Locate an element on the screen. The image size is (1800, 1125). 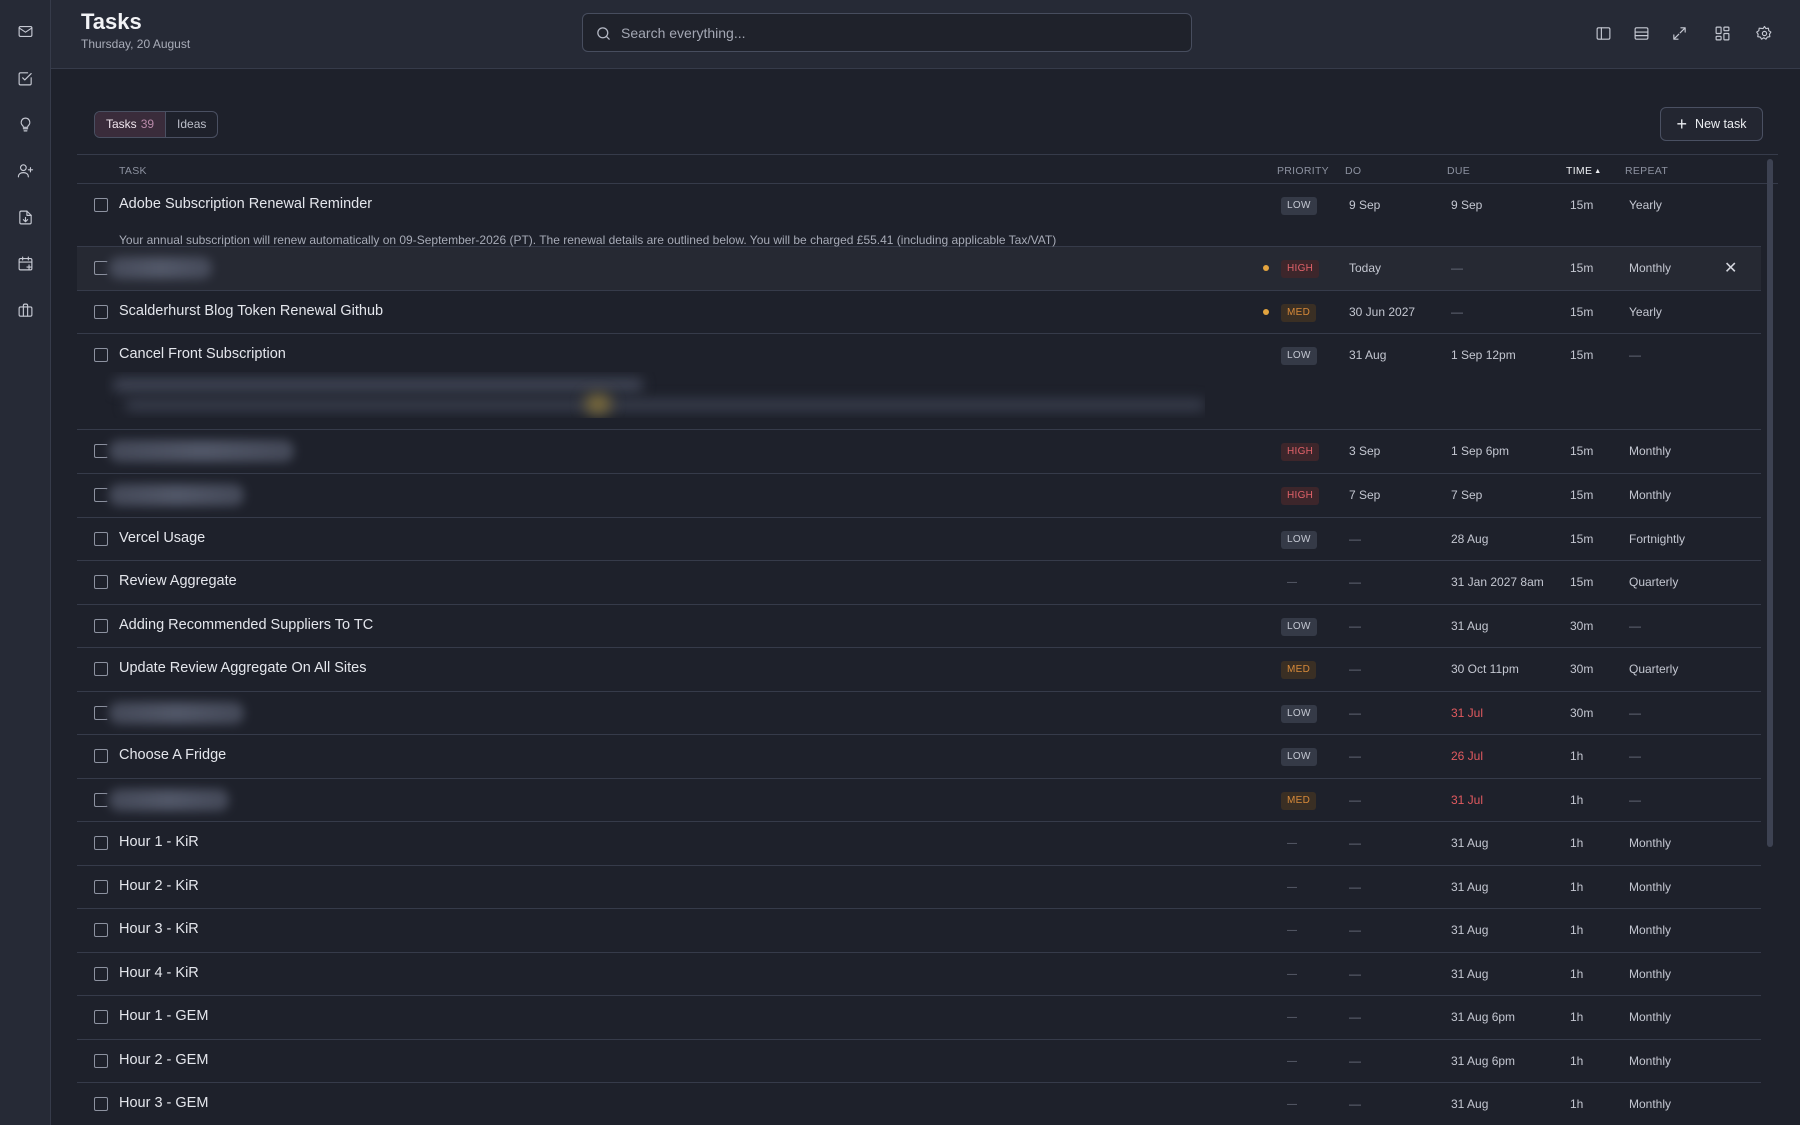
sidebar-panel-icon is located at coordinates (1603, 33).